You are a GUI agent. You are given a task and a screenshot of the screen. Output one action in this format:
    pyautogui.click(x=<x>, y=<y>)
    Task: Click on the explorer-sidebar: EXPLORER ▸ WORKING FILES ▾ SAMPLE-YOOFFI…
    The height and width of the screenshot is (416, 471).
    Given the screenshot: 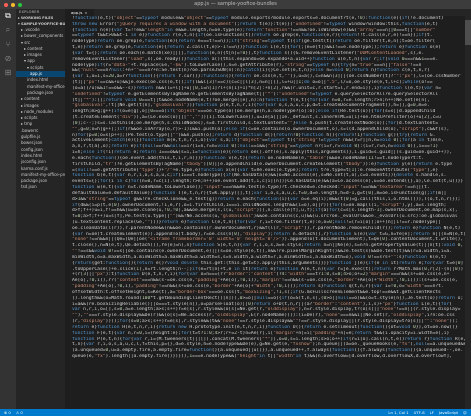 What is the action you would take?
    pyautogui.click(x=40, y=209)
    